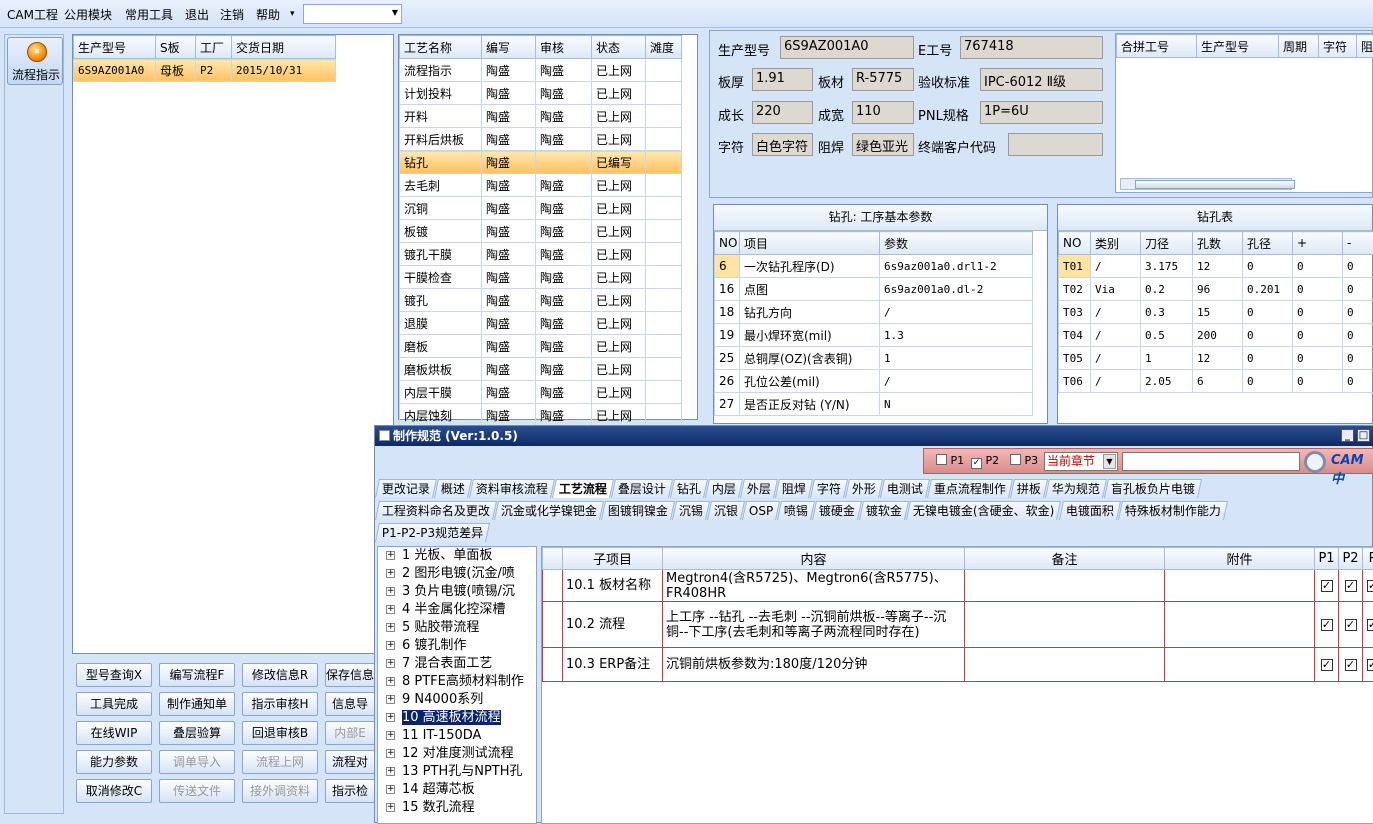 This screenshot has height=824, width=1373. I want to click on table-row: T04/0.5200000, so click(1216, 335).